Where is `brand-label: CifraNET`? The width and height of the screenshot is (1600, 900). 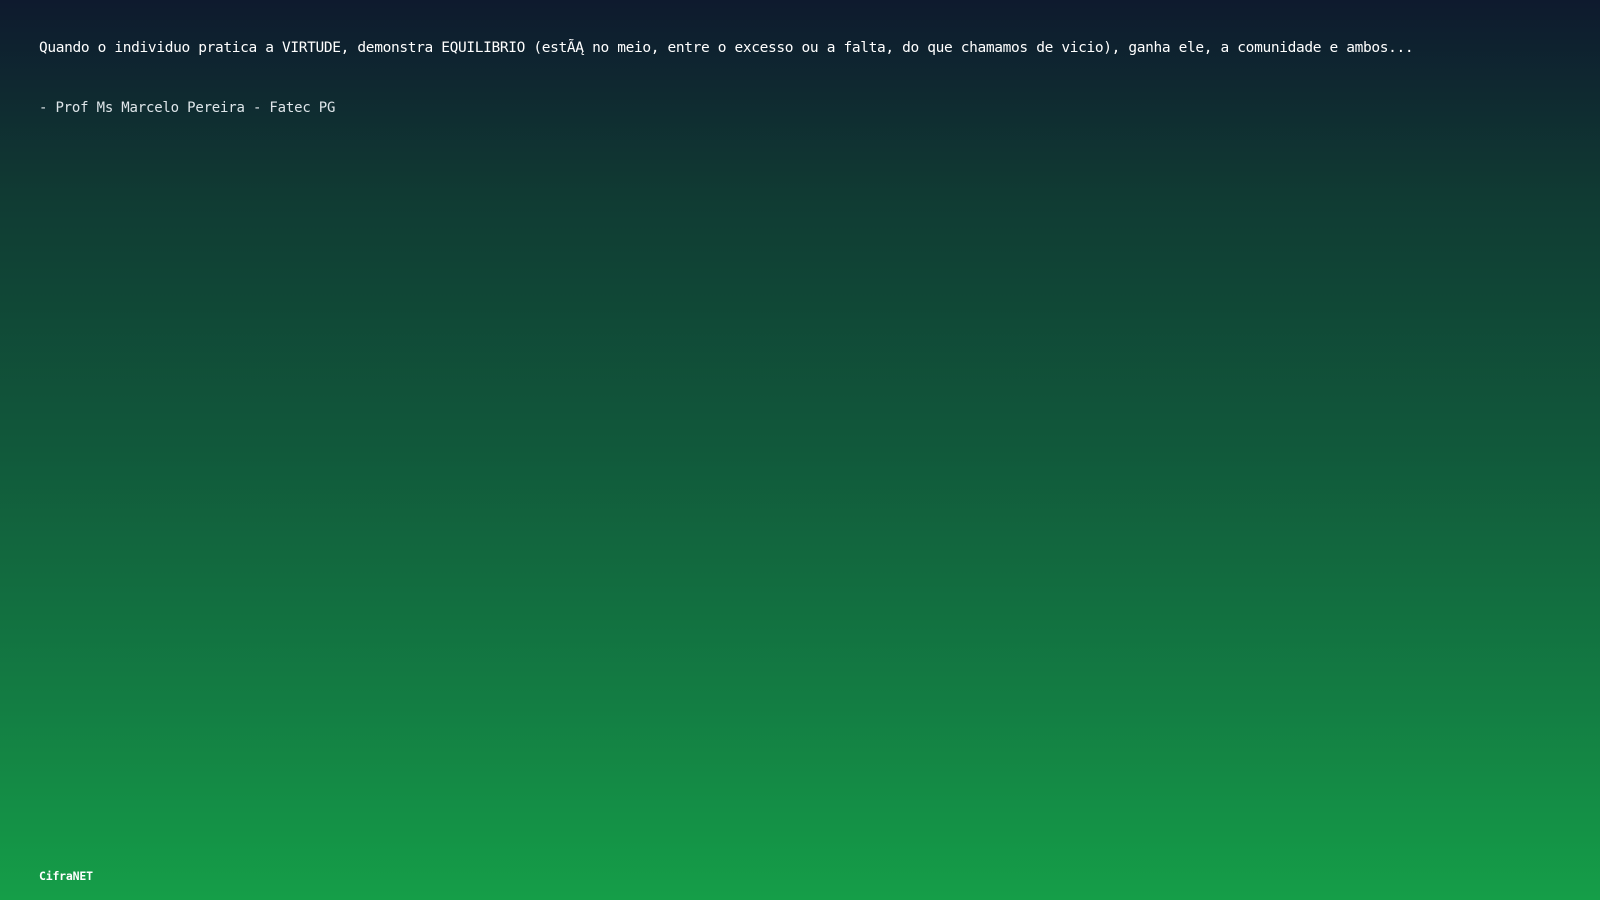 brand-label: CifraNET is located at coordinates (66, 876).